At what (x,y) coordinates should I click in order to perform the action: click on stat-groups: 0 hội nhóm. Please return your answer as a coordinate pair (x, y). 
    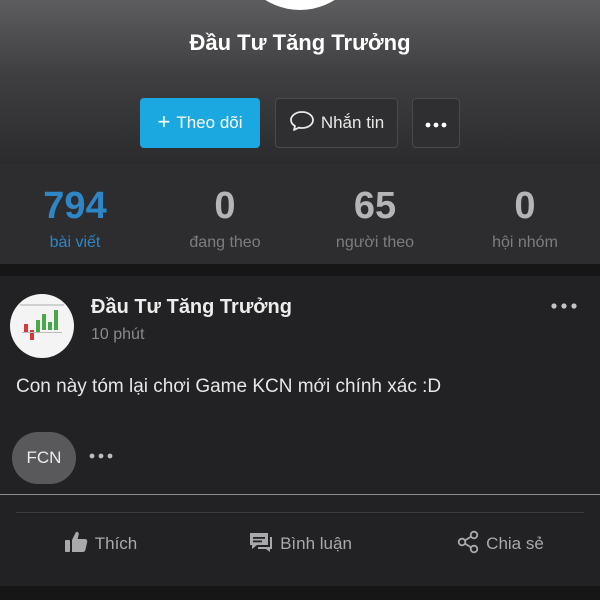
    Looking at the image, I should click on (525, 214).